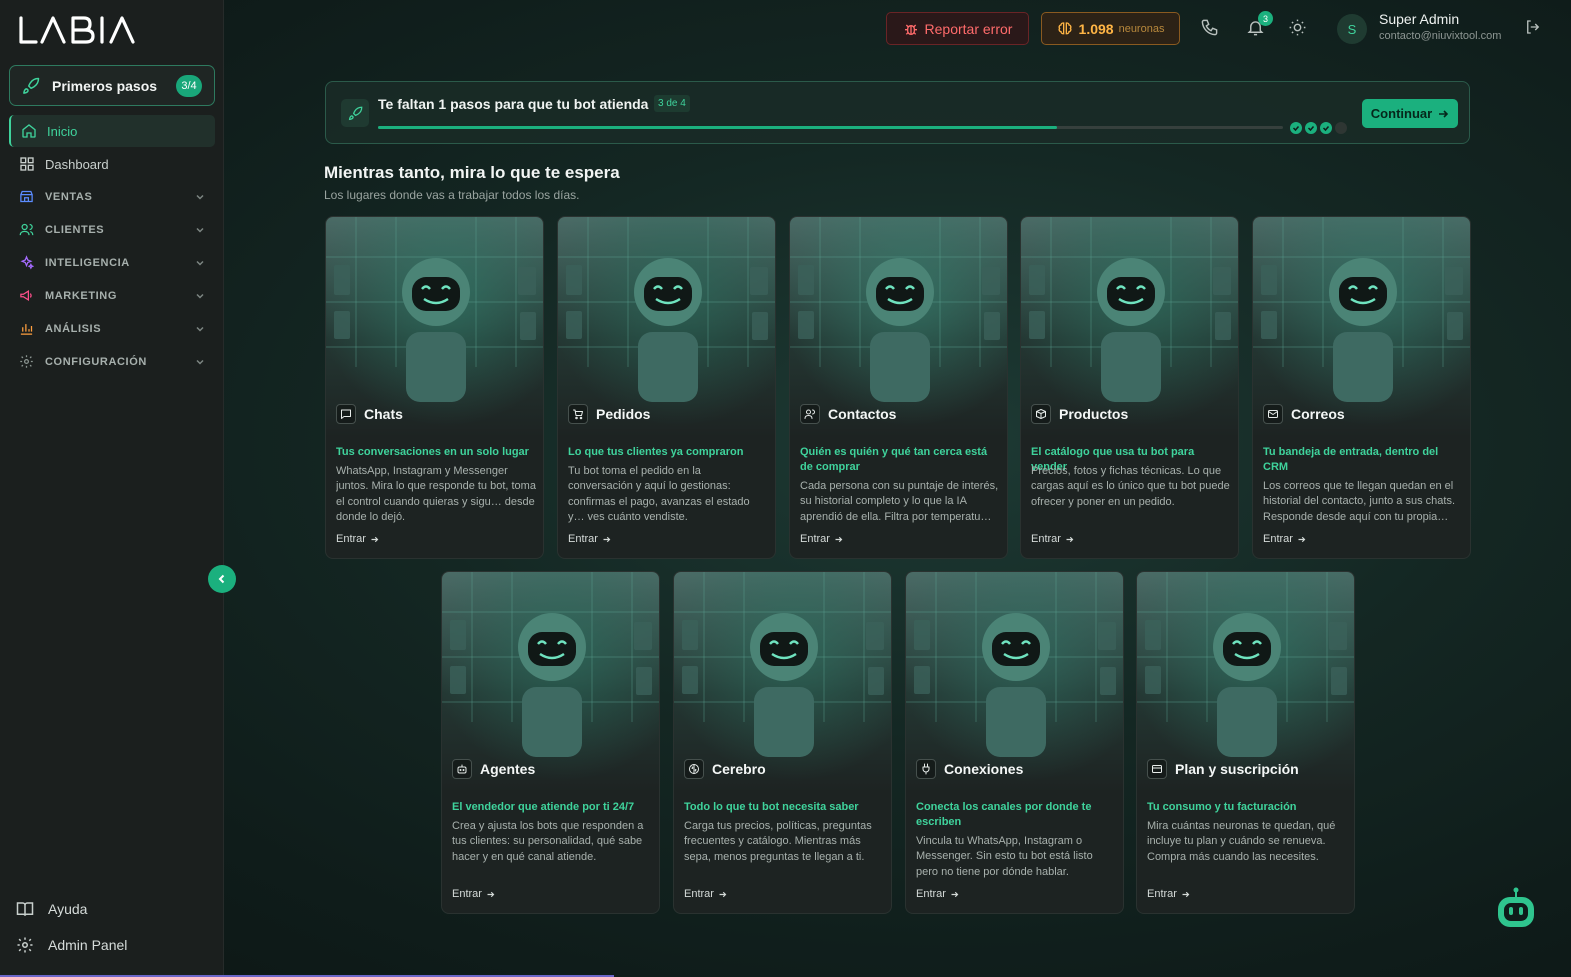 This screenshot has width=1571, height=977. I want to click on home-icon, so click(29, 131).